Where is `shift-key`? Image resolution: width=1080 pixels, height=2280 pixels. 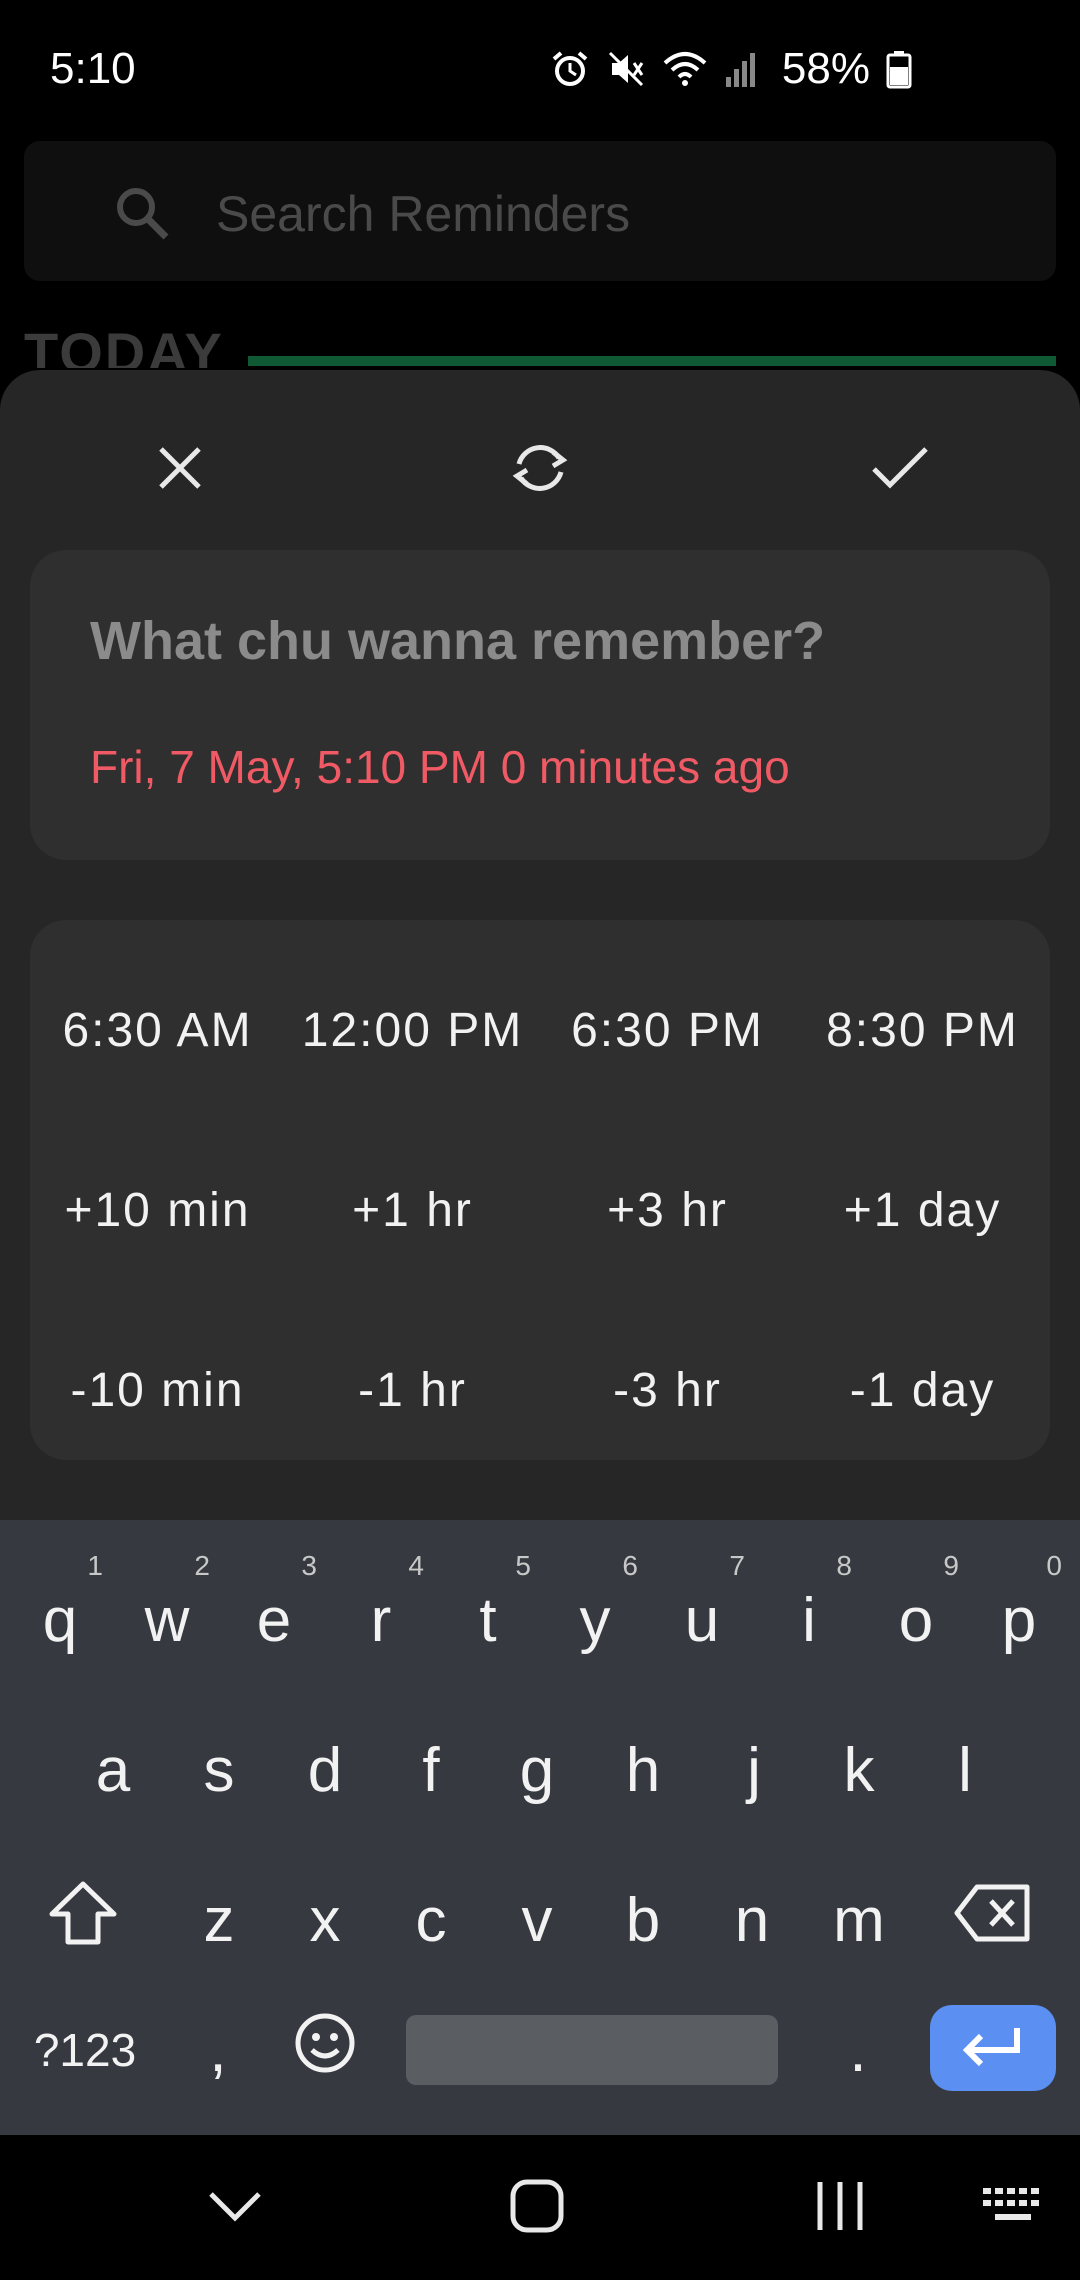 shift-key is located at coordinates (83, 1920).